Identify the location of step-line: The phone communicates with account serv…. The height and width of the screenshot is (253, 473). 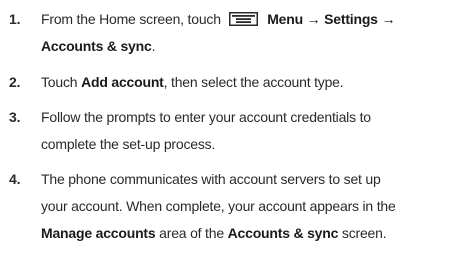
(211, 179).